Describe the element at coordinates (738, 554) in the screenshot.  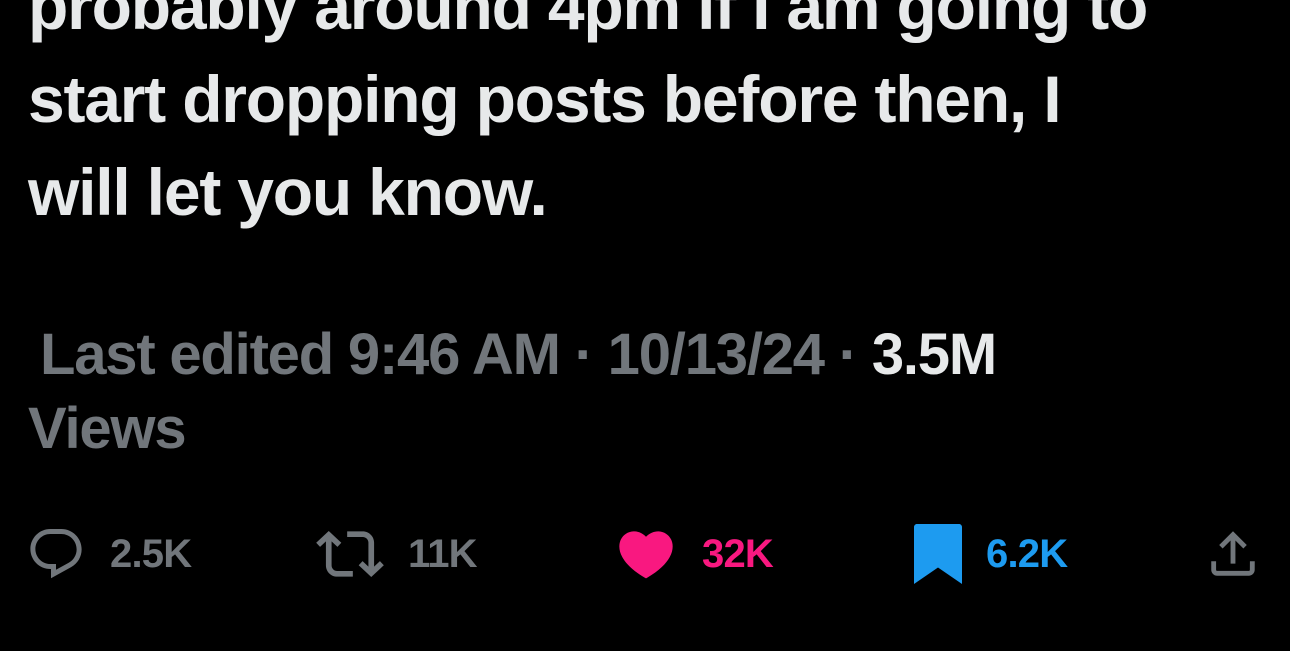
I see `like-count: 32K` at that location.